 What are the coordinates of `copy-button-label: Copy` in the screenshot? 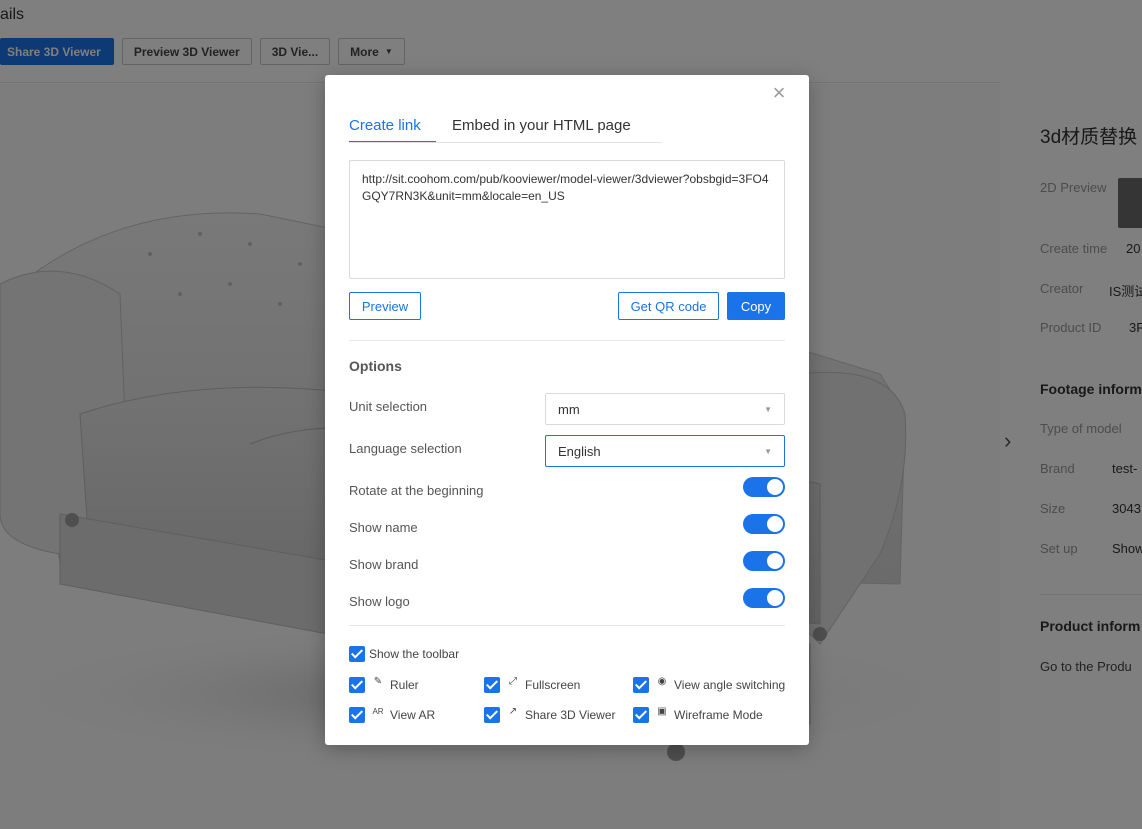 It's located at (756, 306).